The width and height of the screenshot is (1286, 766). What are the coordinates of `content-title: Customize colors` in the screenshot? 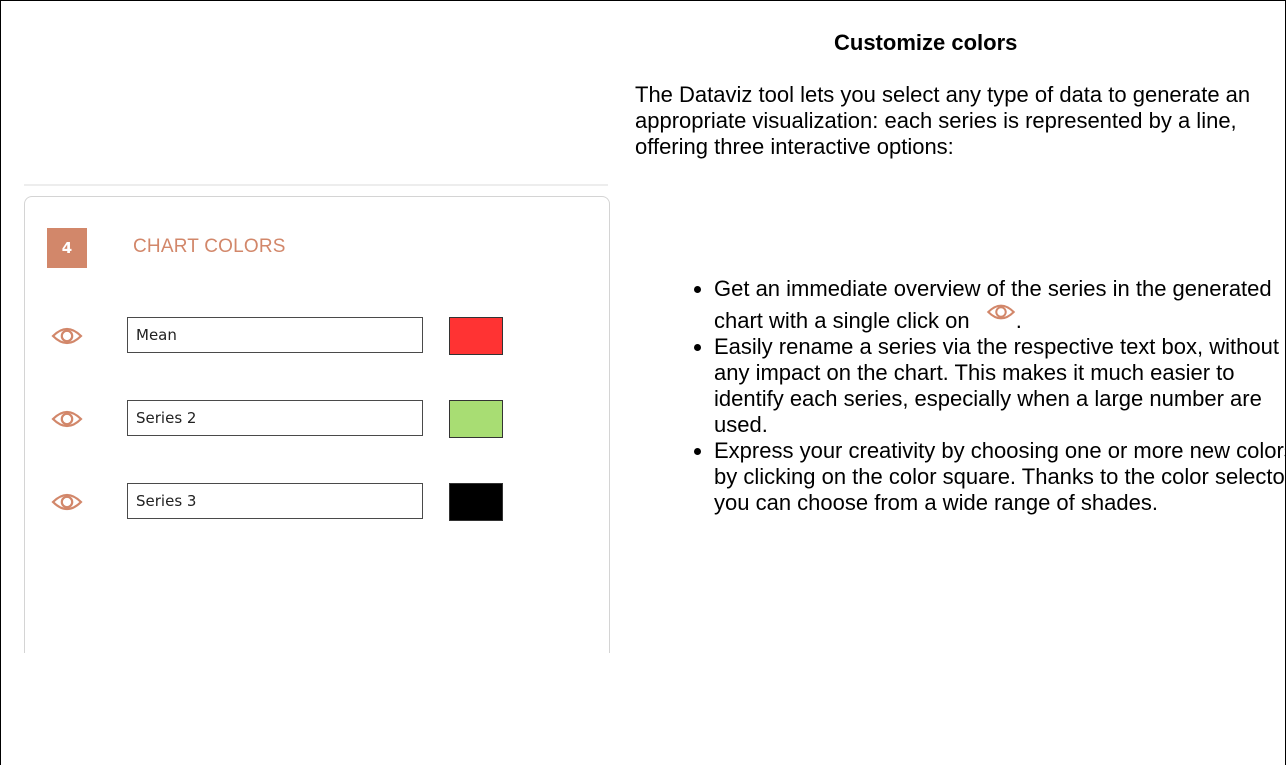 It's located at (926, 42).